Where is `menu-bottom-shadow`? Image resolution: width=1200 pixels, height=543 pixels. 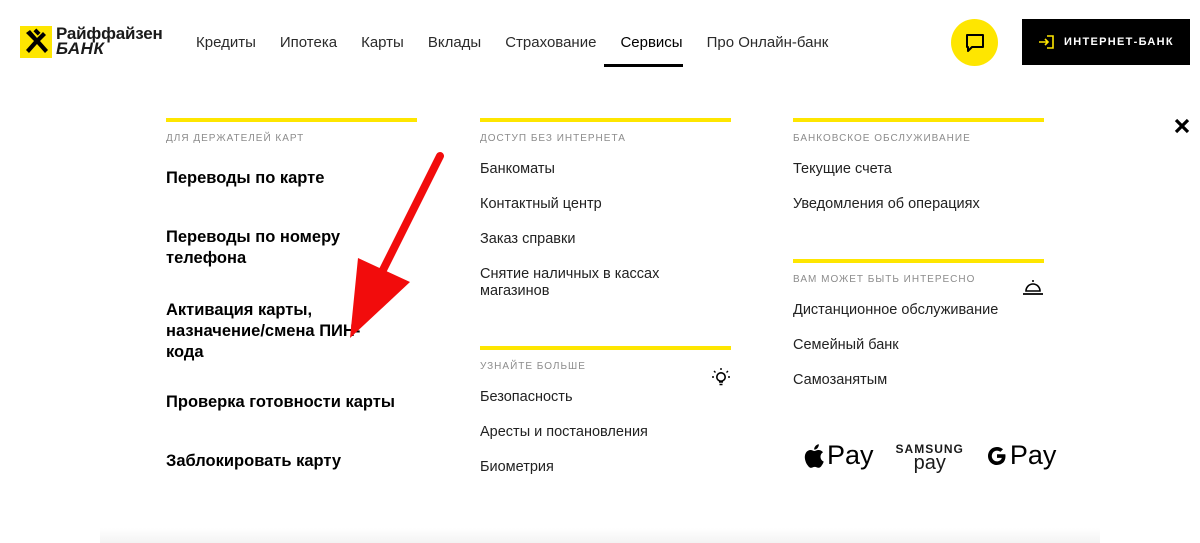
menu-bottom-shadow is located at coordinates (600, 535).